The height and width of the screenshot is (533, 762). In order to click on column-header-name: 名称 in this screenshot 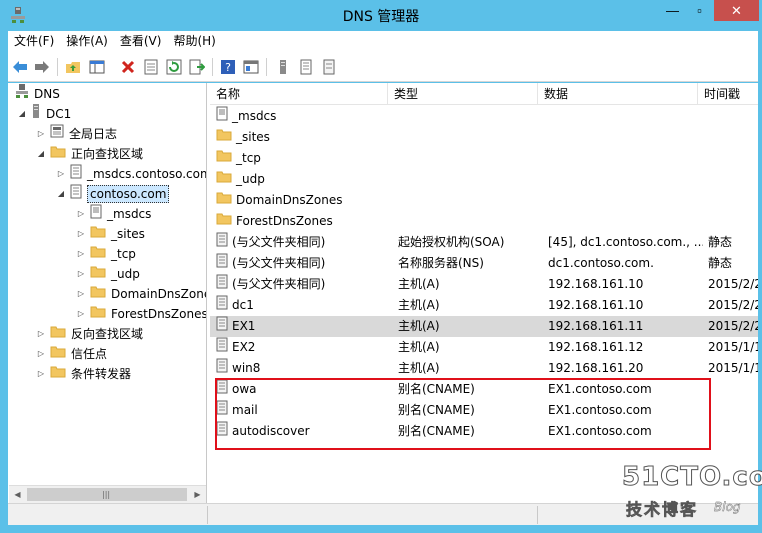, I will do `click(299, 94)`.